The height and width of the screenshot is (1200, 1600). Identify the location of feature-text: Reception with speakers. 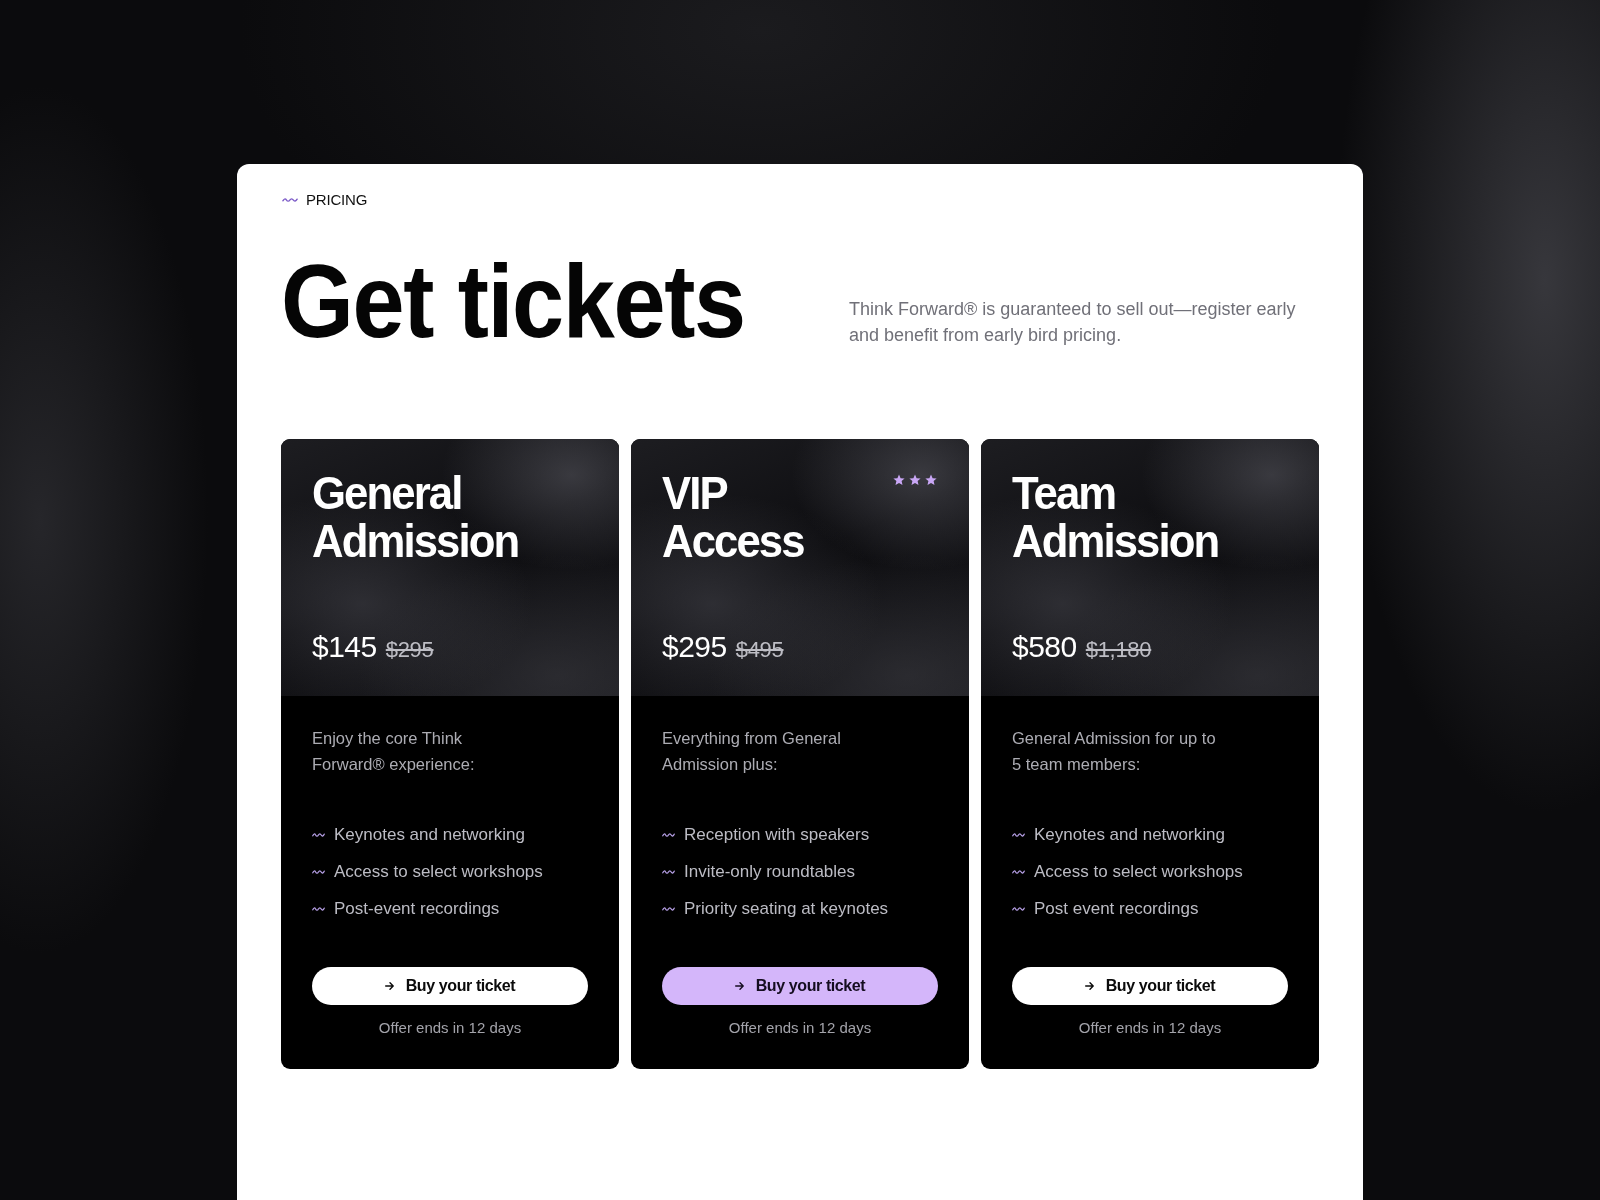
(777, 835).